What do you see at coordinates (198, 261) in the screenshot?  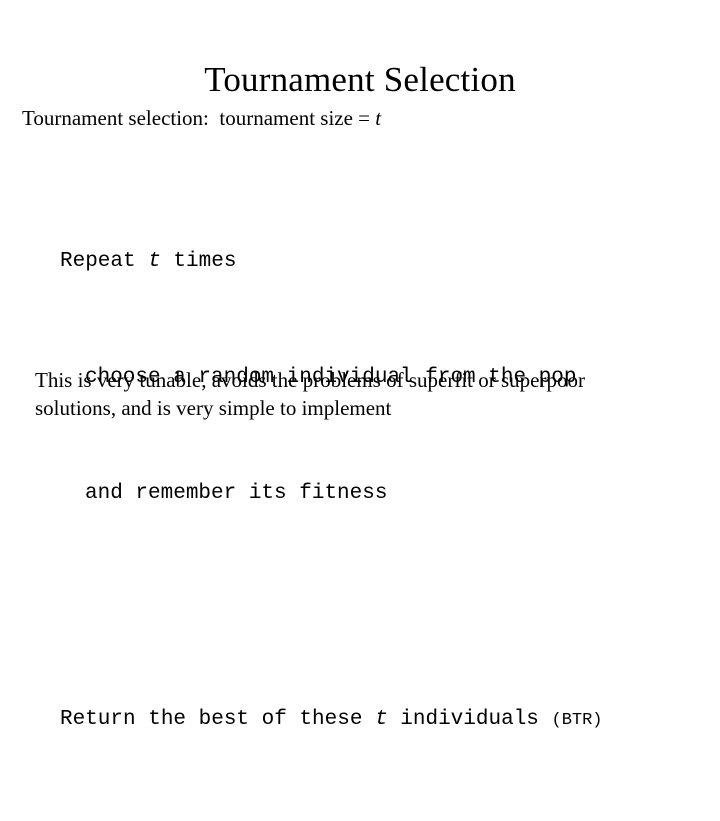 I see `pseudocode-repeat-suffix: times` at bounding box center [198, 261].